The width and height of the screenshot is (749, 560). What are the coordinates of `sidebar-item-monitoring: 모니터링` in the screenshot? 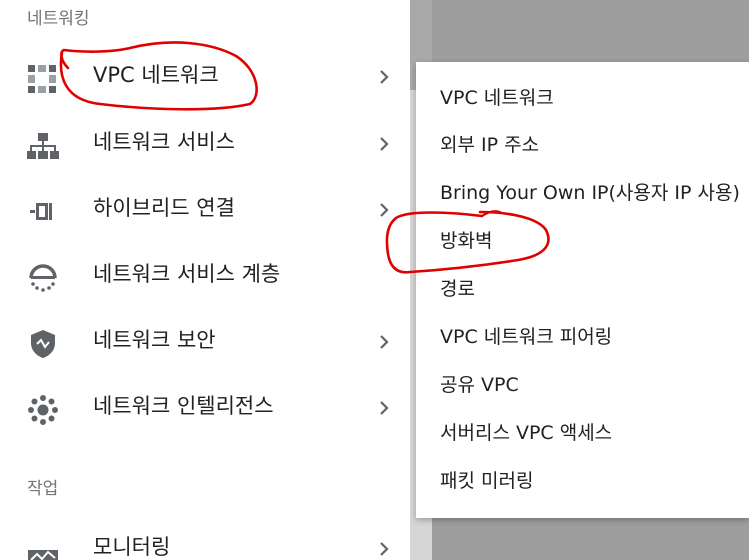 It's located at (205, 541).